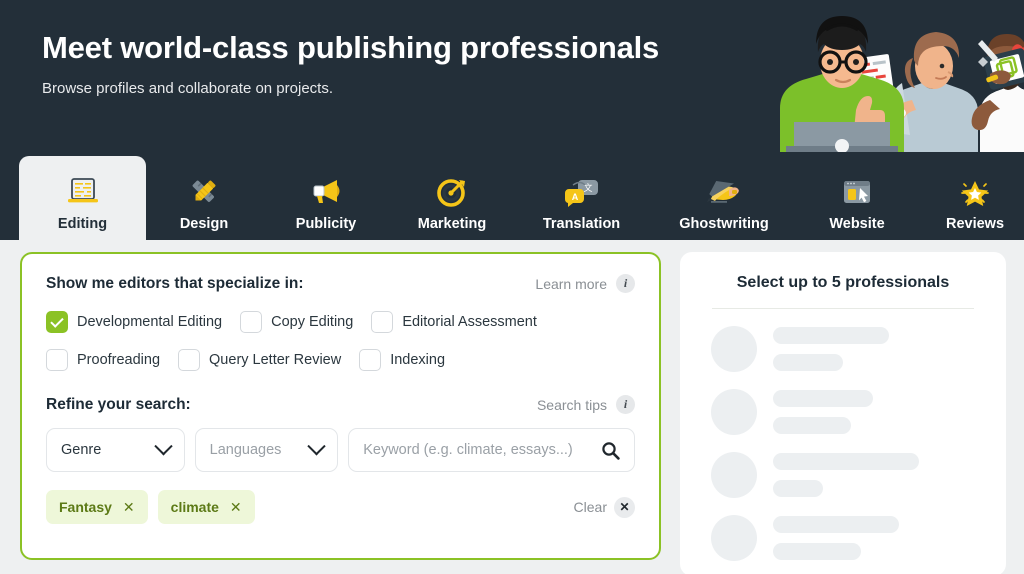  Describe the element at coordinates (843, 308) in the screenshot. I see `divider` at that location.